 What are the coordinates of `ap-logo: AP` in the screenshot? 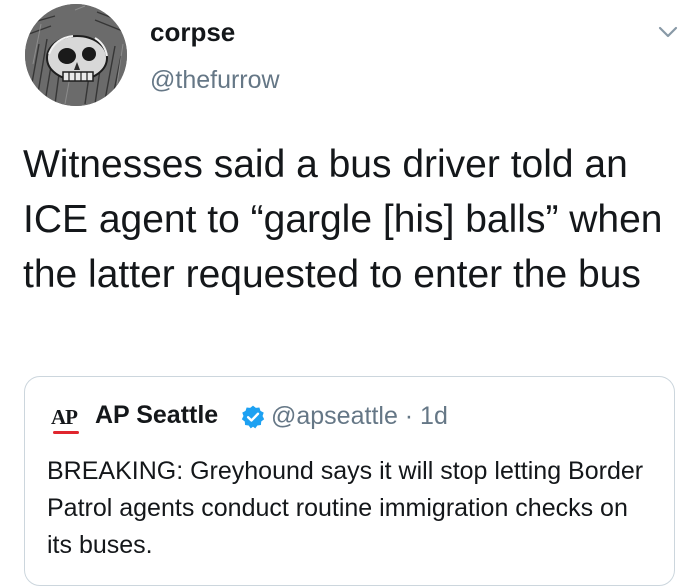 It's located at (68, 423).